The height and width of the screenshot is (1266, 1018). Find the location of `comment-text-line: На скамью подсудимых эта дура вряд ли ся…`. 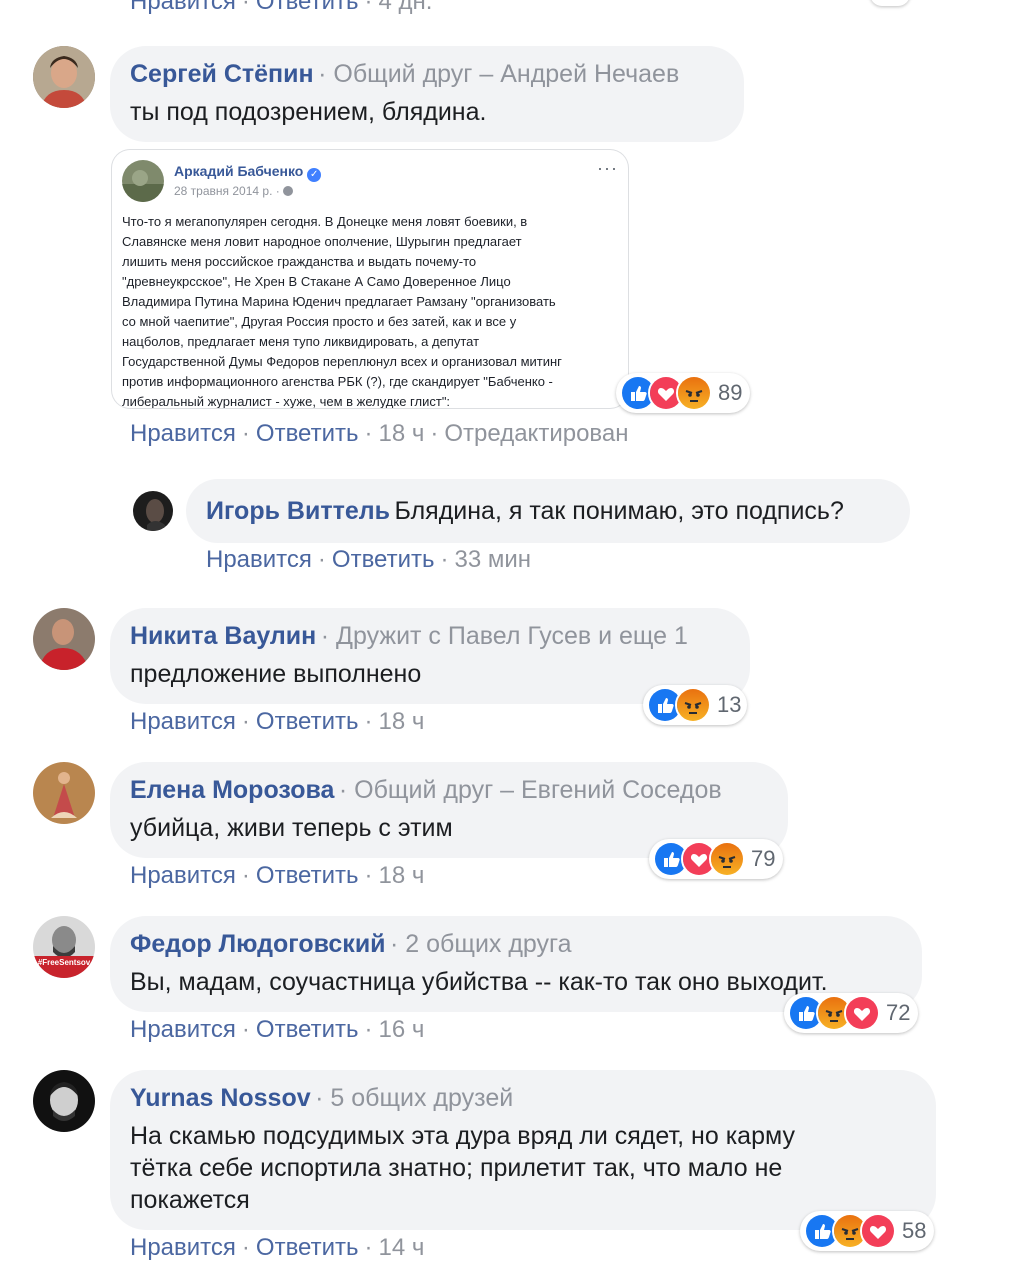

comment-text-line: На скамью подсудимых эта дура вряд ли ся… is located at coordinates (462, 1136).